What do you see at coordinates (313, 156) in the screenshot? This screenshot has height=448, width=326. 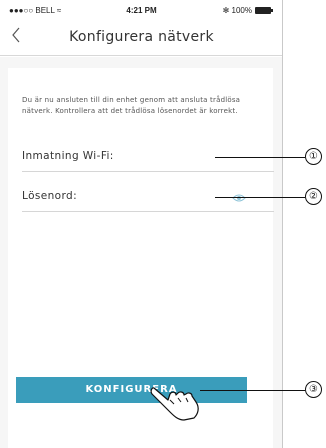 I see `callout-1: ①` at bounding box center [313, 156].